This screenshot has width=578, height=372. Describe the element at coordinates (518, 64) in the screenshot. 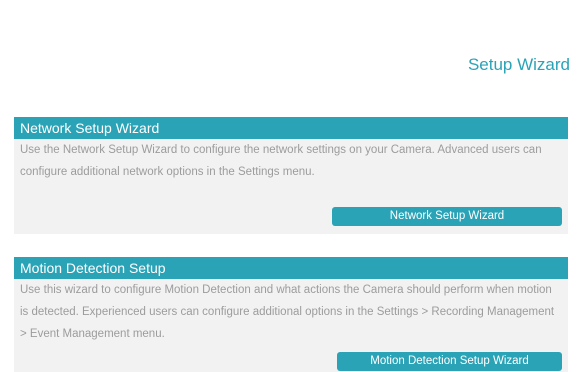

I see `page-title: Setup Wizard` at that location.